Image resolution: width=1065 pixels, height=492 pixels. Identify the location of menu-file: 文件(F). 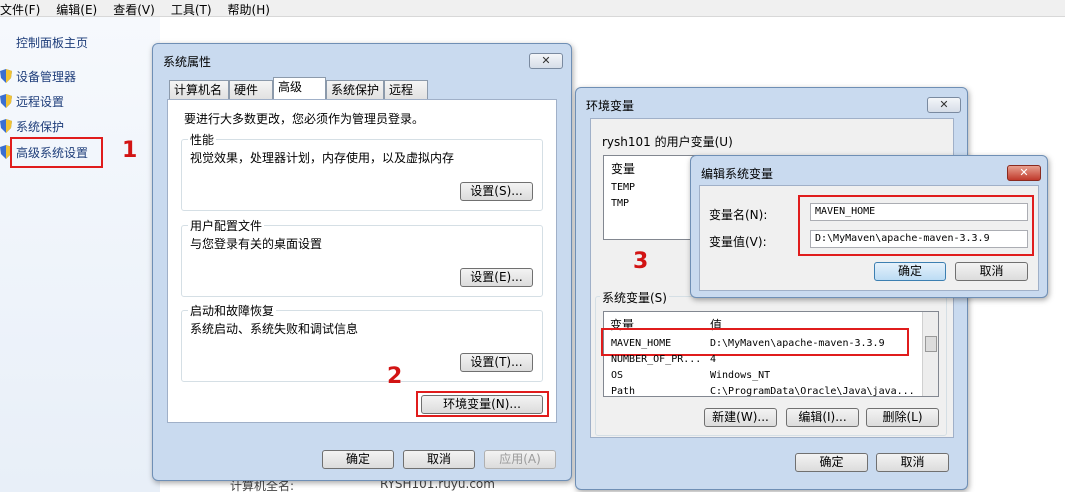
(24, 8).